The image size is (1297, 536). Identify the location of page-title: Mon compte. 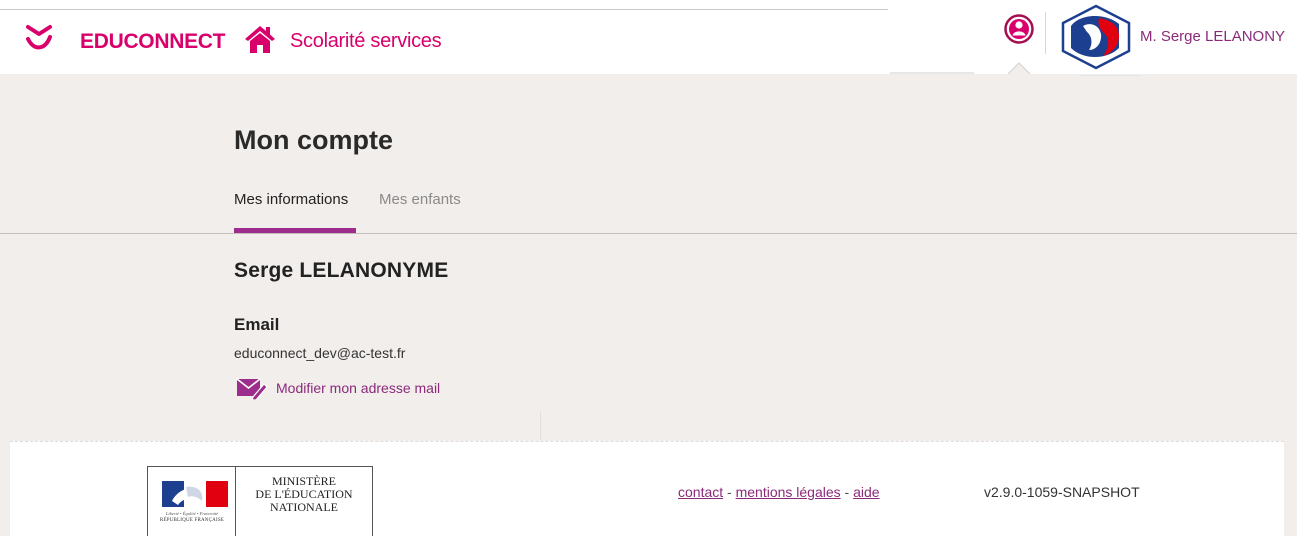
(313, 140).